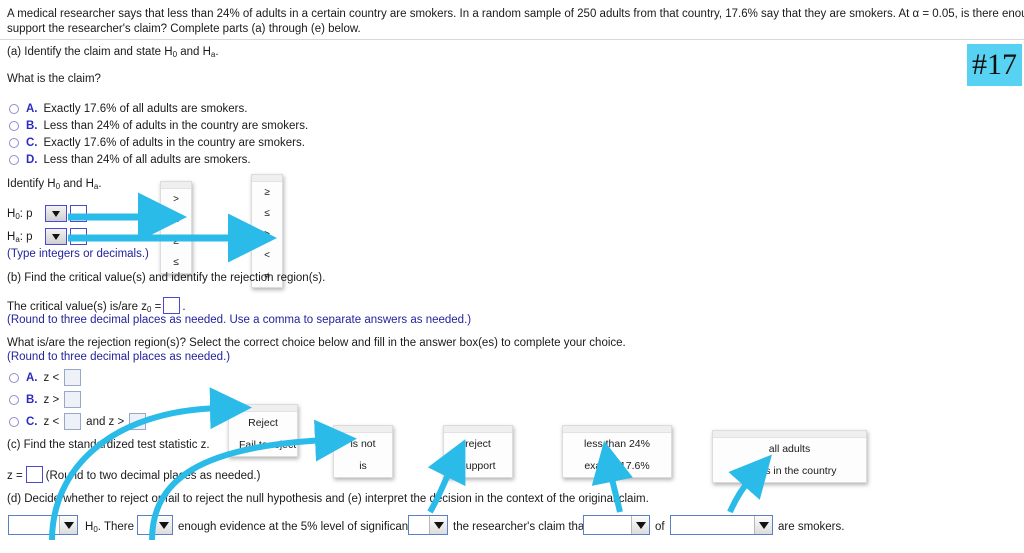 The image size is (1024, 553). What do you see at coordinates (51, 377) in the screenshot?
I see `rejection-choice-a-expr: z <` at bounding box center [51, 377].